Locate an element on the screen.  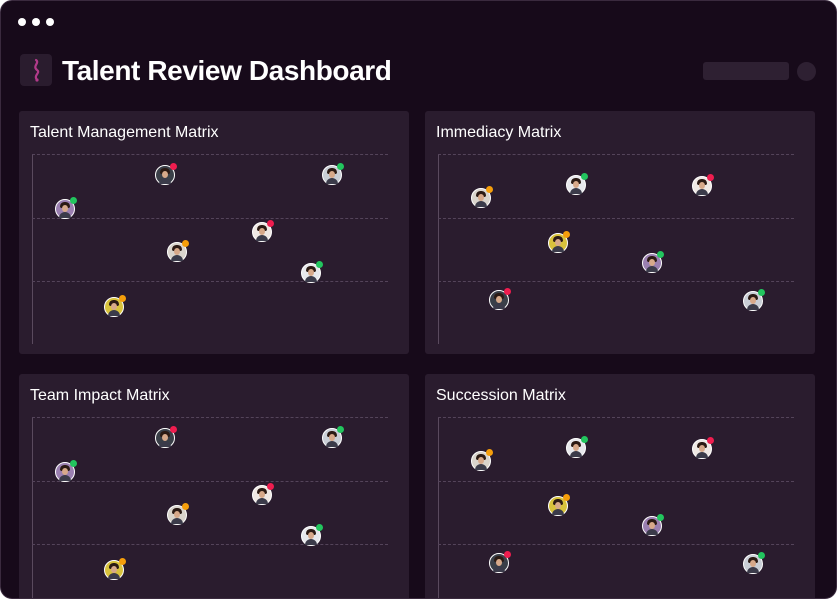
window-controls is located at coordinates (36, 22).